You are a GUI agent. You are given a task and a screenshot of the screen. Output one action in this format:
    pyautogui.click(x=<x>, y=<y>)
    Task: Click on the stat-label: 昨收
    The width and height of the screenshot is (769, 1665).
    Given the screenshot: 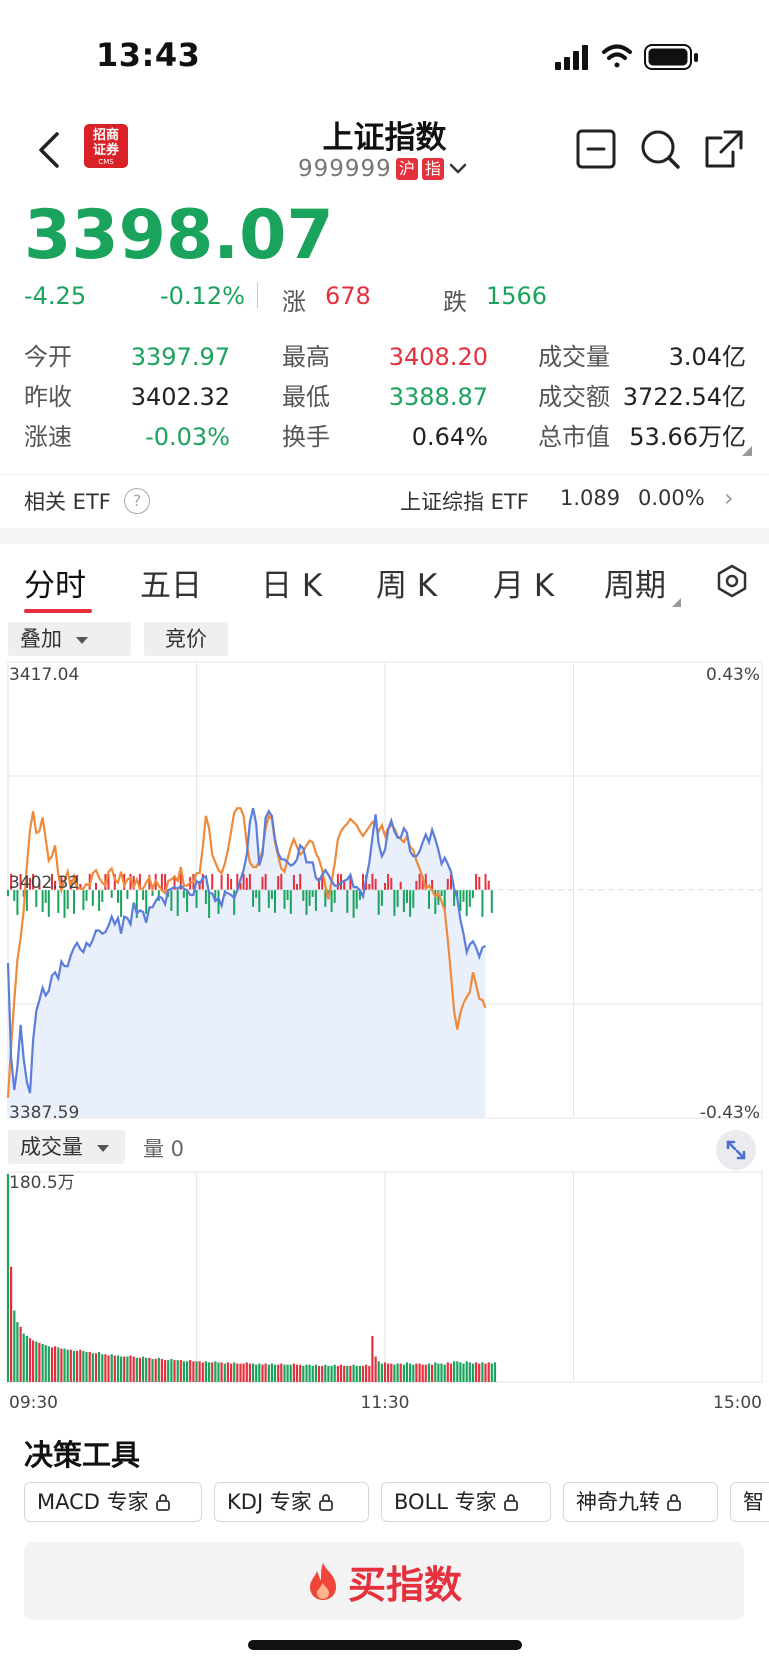 What is the action you would take?
    pyautogui.click(x=48, y=397)
    